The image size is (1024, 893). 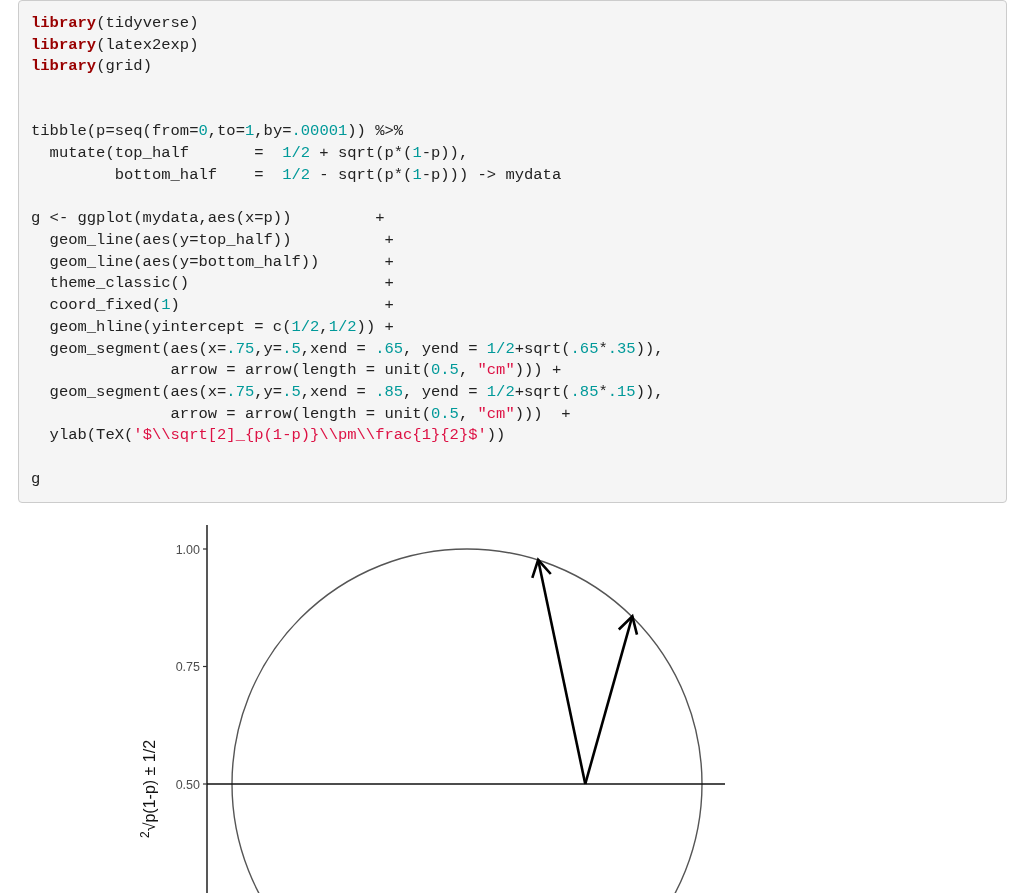 I want to click on code-line: g, so click(x=36, y=479).